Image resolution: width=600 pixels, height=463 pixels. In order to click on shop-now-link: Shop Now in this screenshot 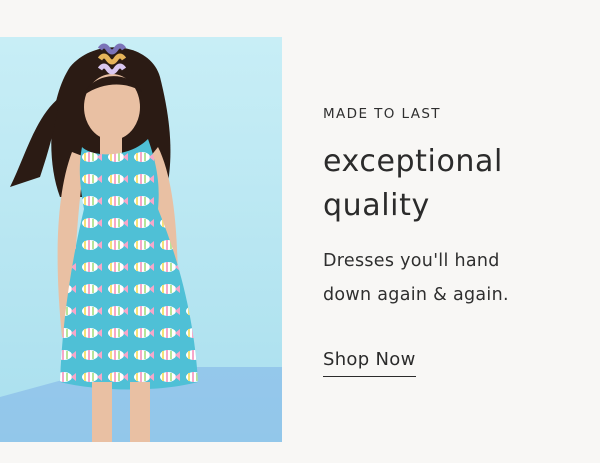, I will do `click(369, 363)`.